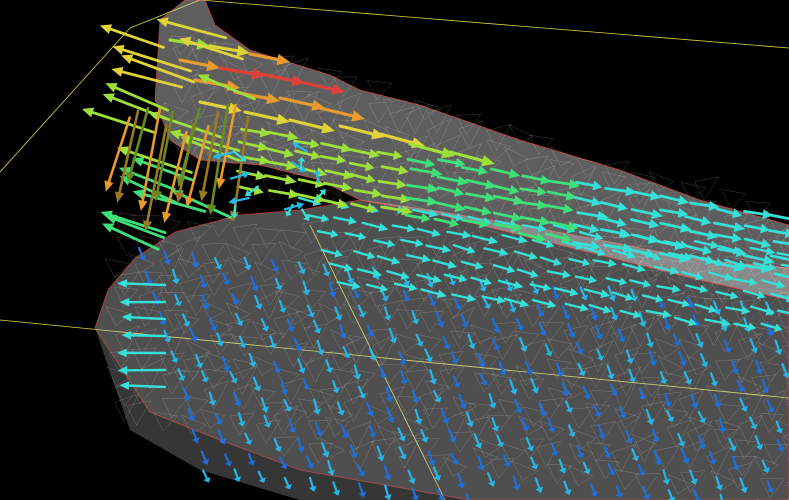 The image size is (789, 500). Describe the element at coordinates (494, 24) in the screenshot. I see `bounding-box-edge` at that location.